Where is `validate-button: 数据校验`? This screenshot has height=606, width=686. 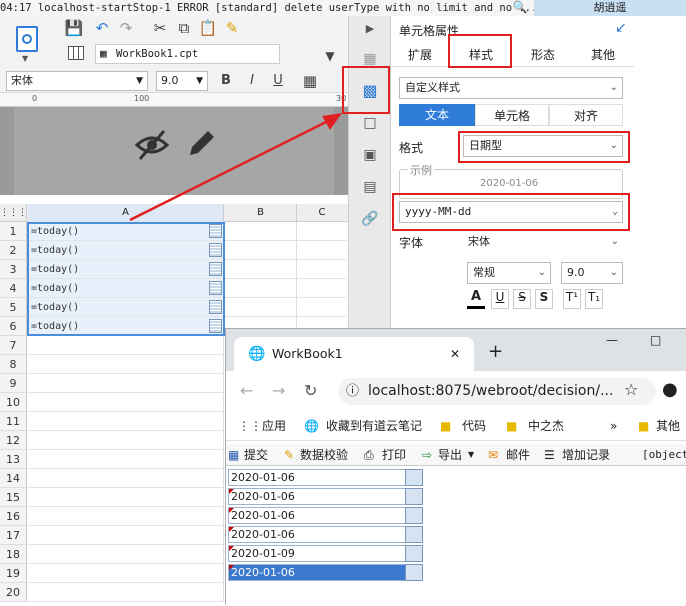
validate-button: 数据校验 is located at coordinates (324, 455).